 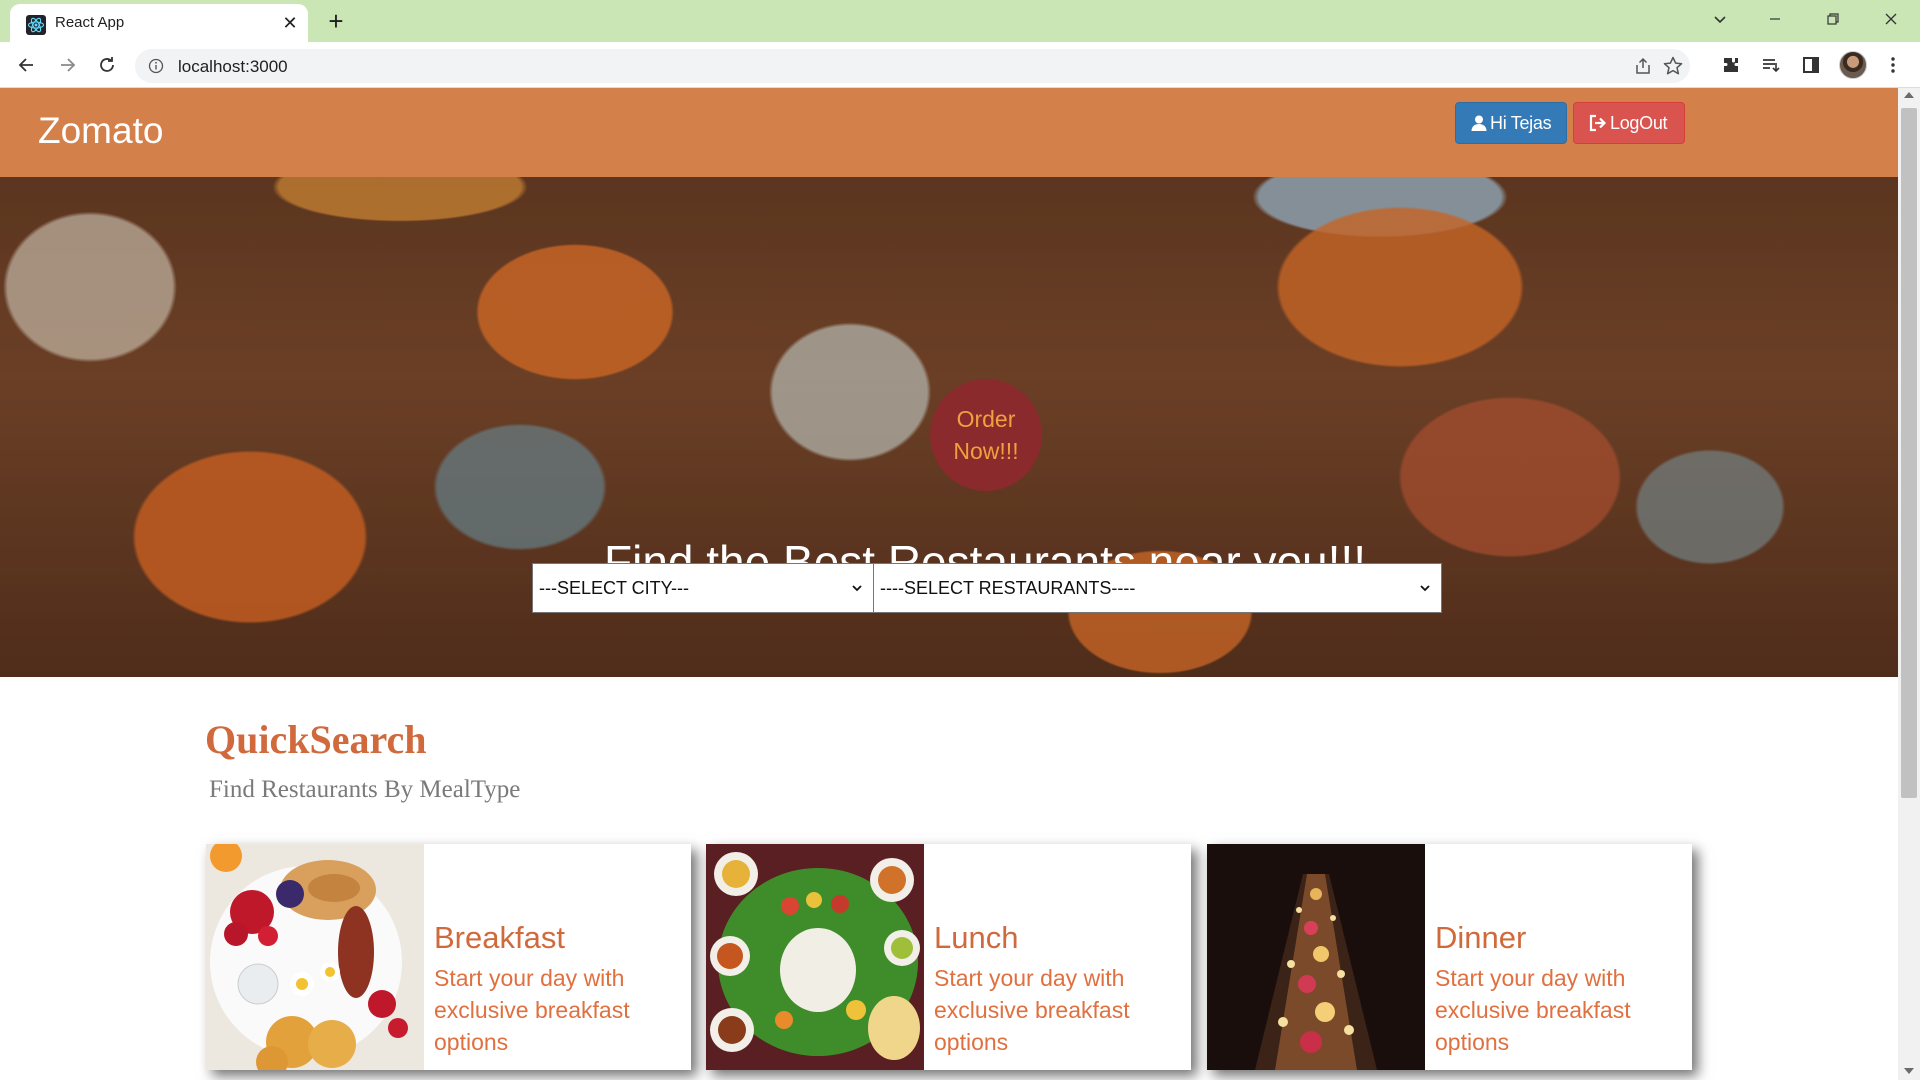 I want to click on page-scrollbar, so click(x=1909, y=584).